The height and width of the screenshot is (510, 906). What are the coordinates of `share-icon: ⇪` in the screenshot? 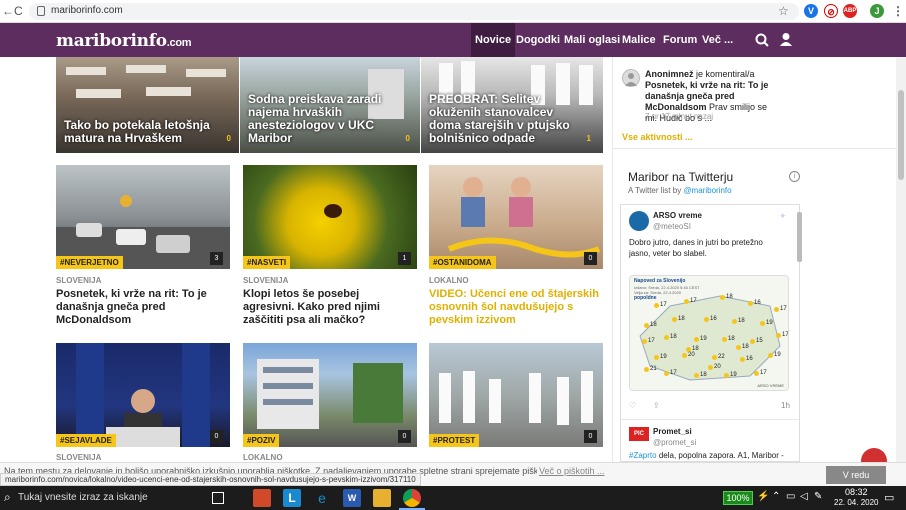 It's located at (656, 405).